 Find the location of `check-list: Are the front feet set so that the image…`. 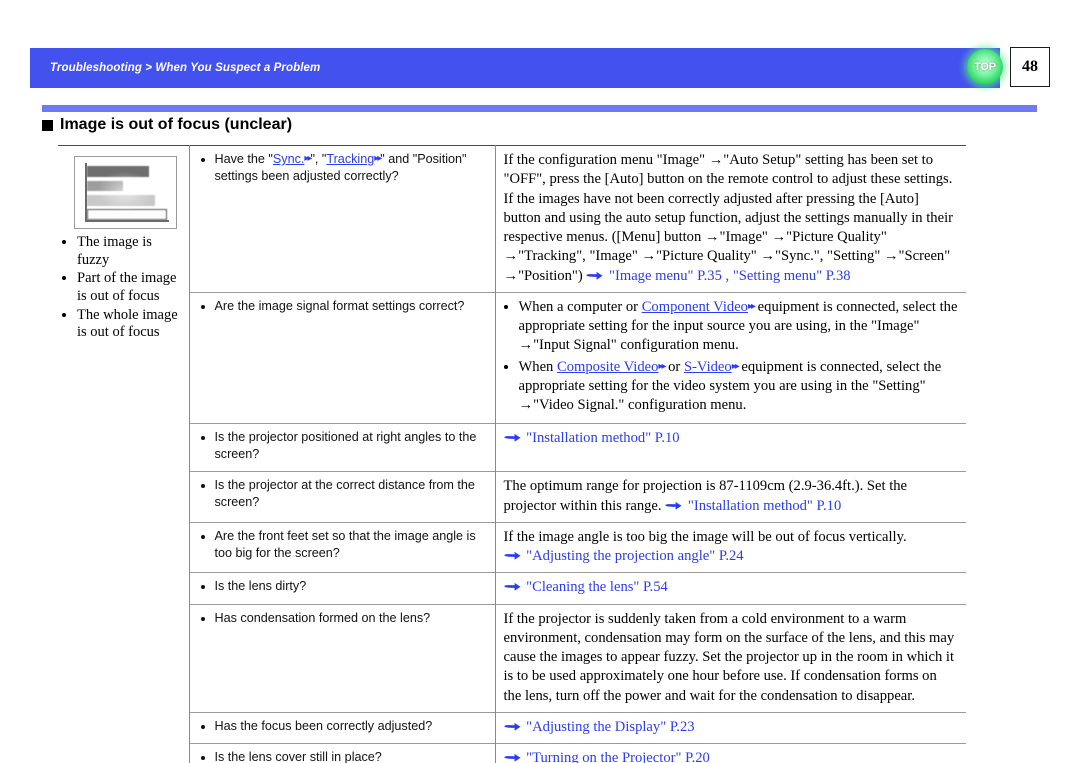

check-list: Are the front feet set so that the image… is located at coordinates (342, 545).